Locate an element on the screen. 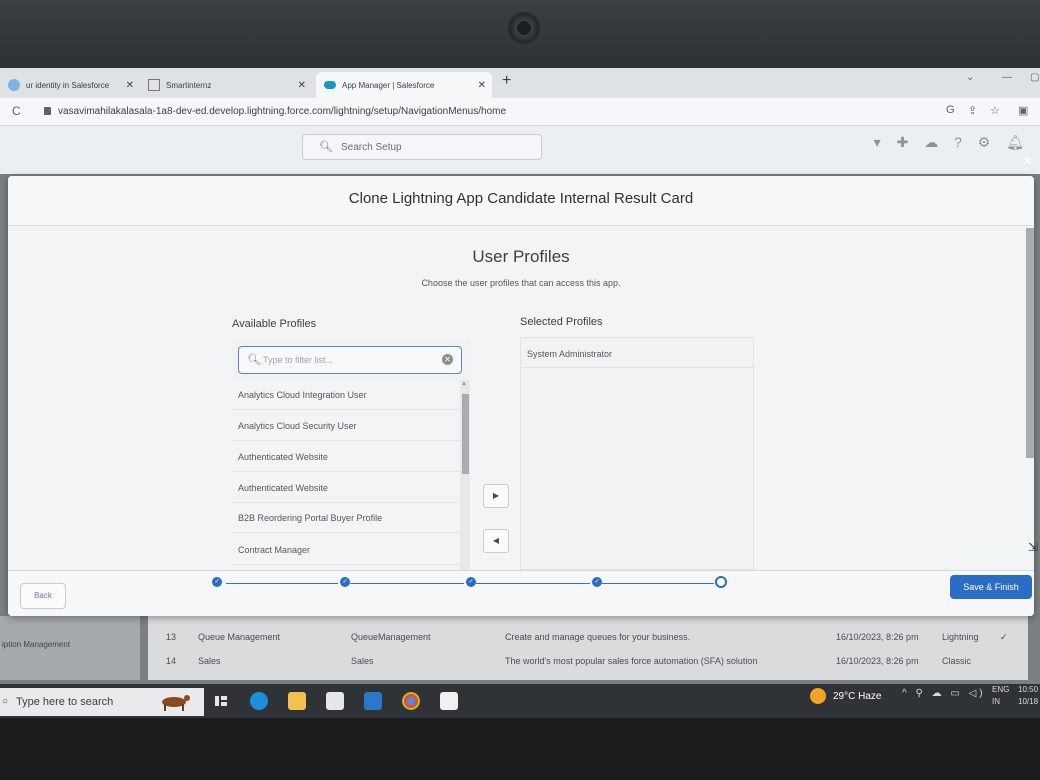 Image resolution: width=1040 pixels, height=780 pixels. list-item: Contract Manager is located at coordinates (346, 550).